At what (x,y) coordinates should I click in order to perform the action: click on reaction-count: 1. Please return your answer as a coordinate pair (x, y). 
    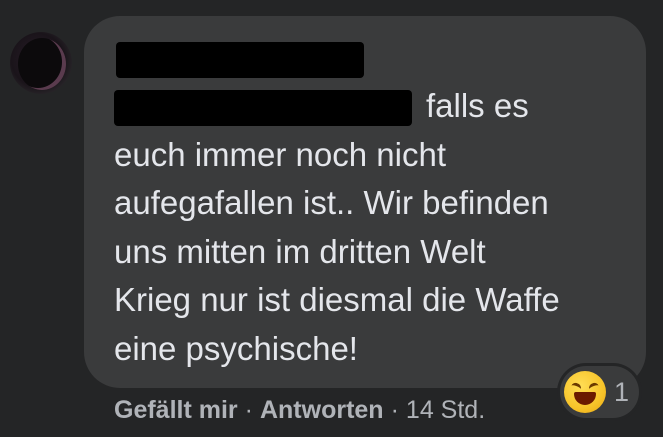
    Looking at the image, I should click on (622, 391).